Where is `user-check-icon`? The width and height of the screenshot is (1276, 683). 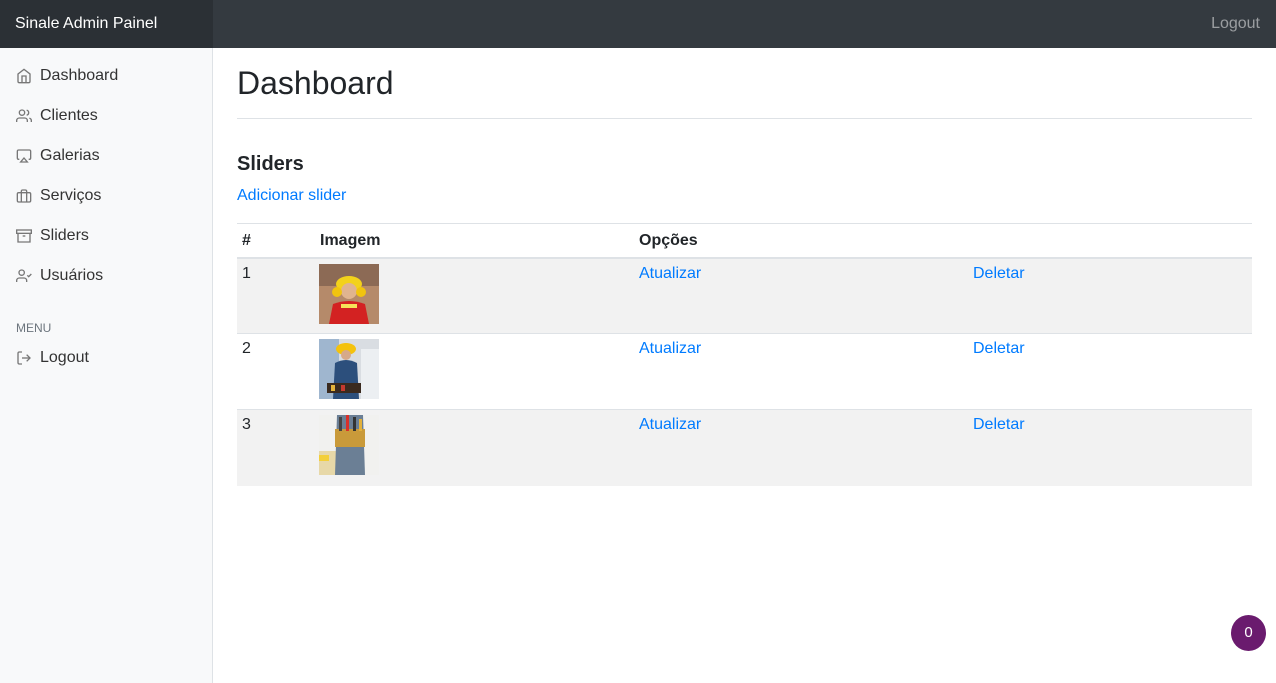
user-check-icon is located at coordinates (24, 275).